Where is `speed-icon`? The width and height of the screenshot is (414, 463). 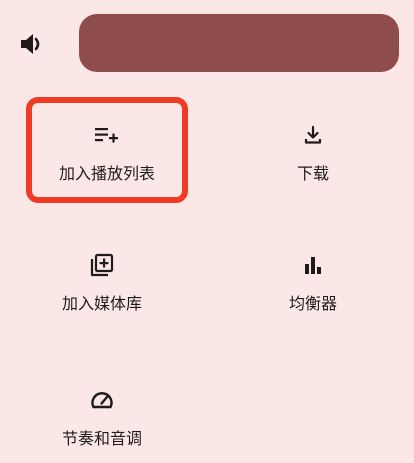 speed-icon is located at coordinates (102, 400).